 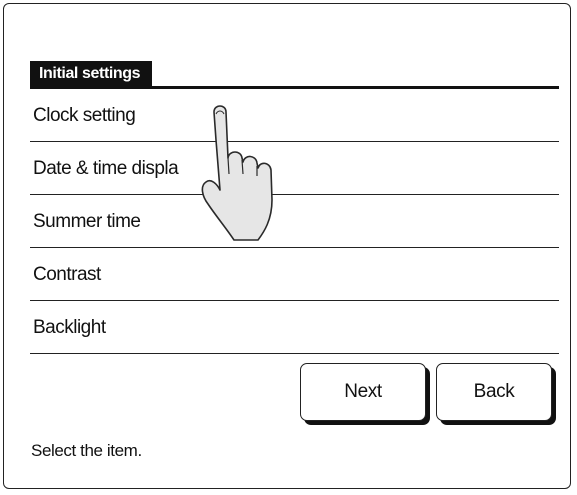 I want to click on status-message: Select the item., so click(x=86, y=450).